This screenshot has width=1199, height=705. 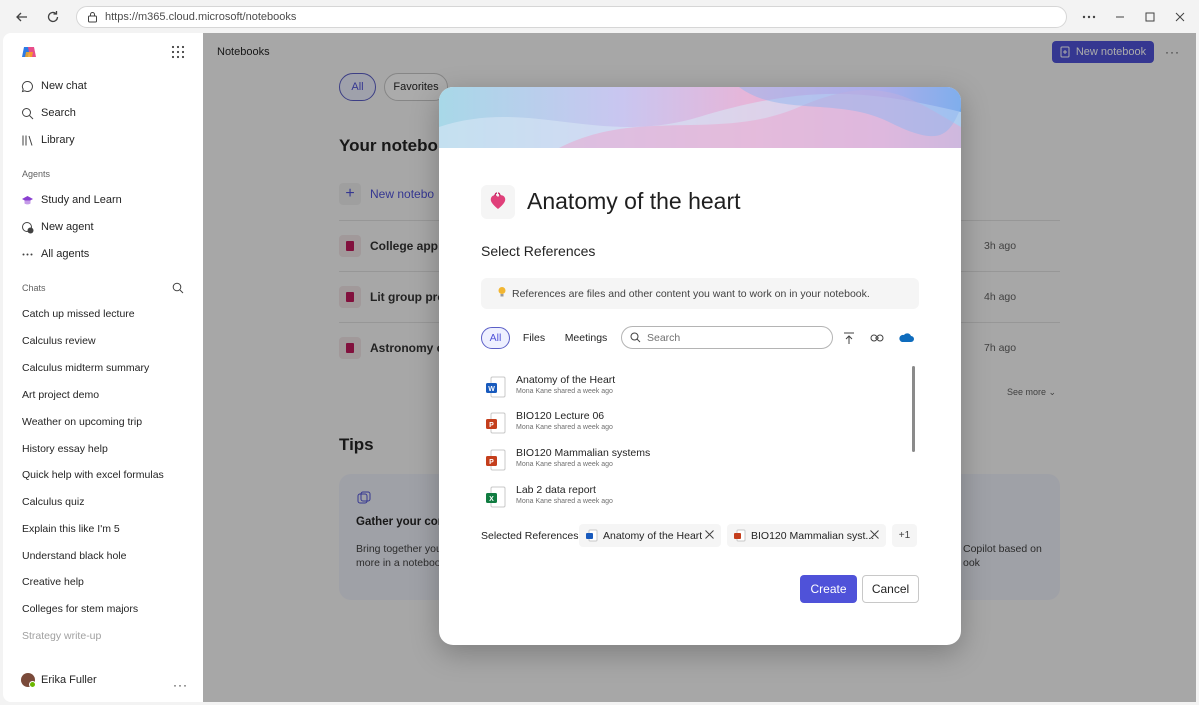 What do you see at coordinates (583, 453) in the screenshot?
I see `file-name: BIO120 Mammalian systems` at bounding box center [583, 453].